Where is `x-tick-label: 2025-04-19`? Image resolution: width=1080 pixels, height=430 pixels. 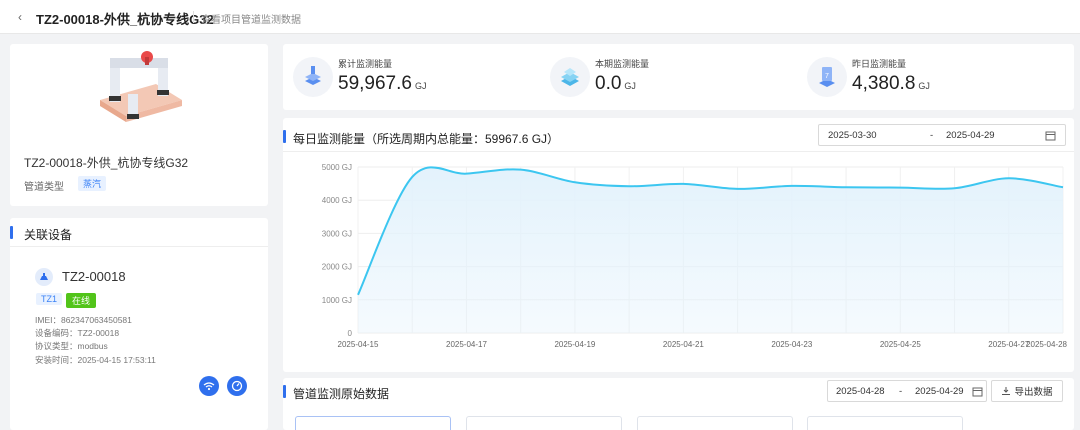
x-tick-label: 2025-04-19 is located at coordinates (574, 344).